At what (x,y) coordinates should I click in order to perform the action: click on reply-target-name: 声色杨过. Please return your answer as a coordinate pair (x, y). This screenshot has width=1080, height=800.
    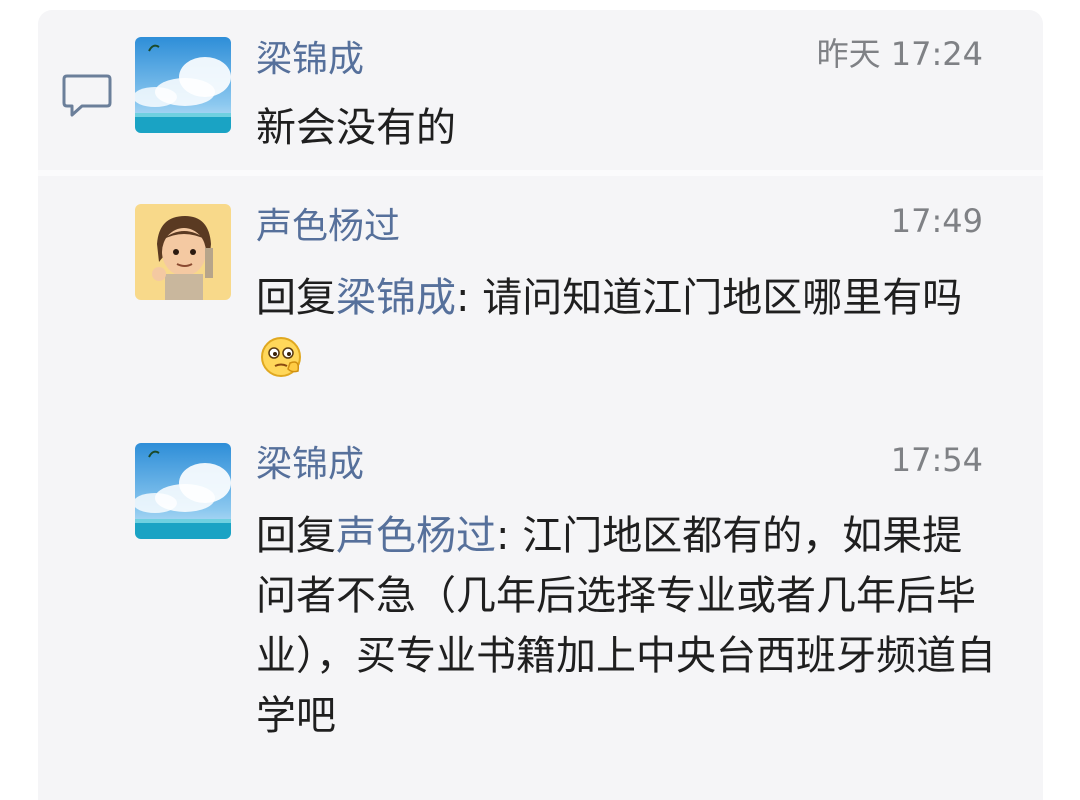
    Looking at the image, I should click on (416, 536).